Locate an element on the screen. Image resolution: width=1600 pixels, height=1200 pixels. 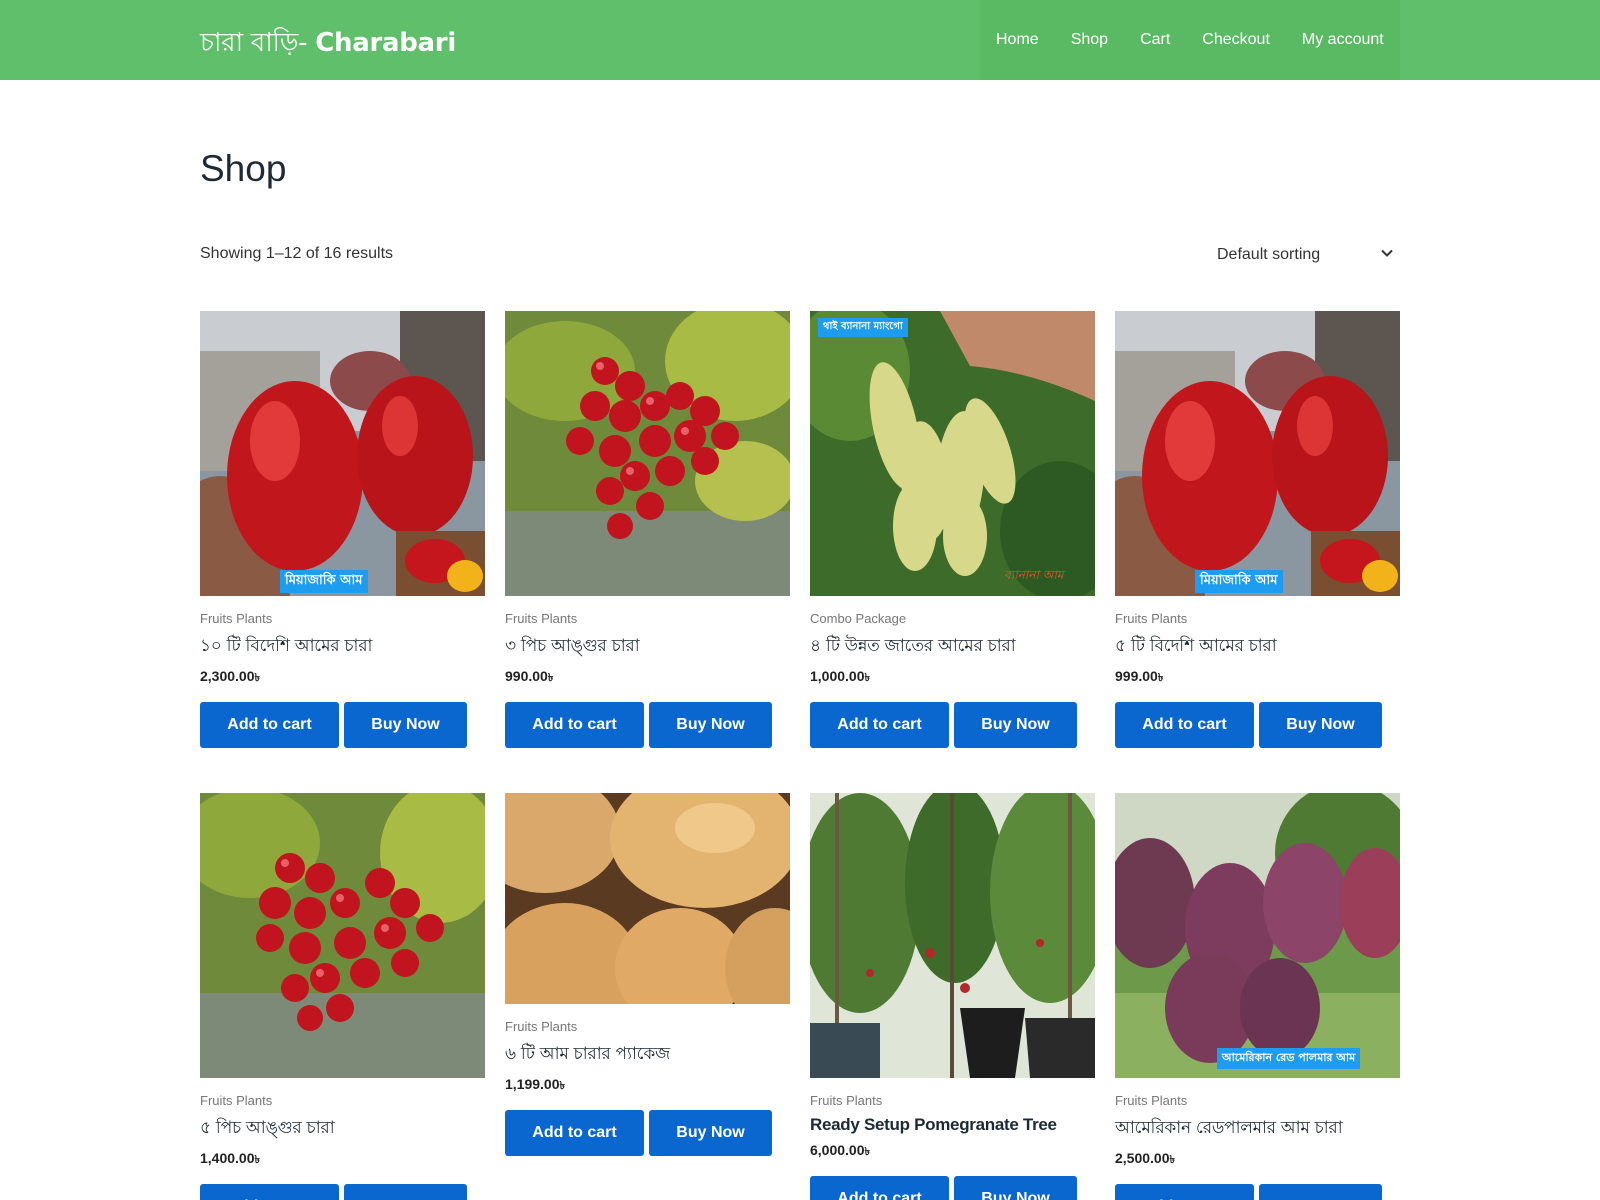
product-price: 1,000.00৳ is located at coordinates (952, 678).